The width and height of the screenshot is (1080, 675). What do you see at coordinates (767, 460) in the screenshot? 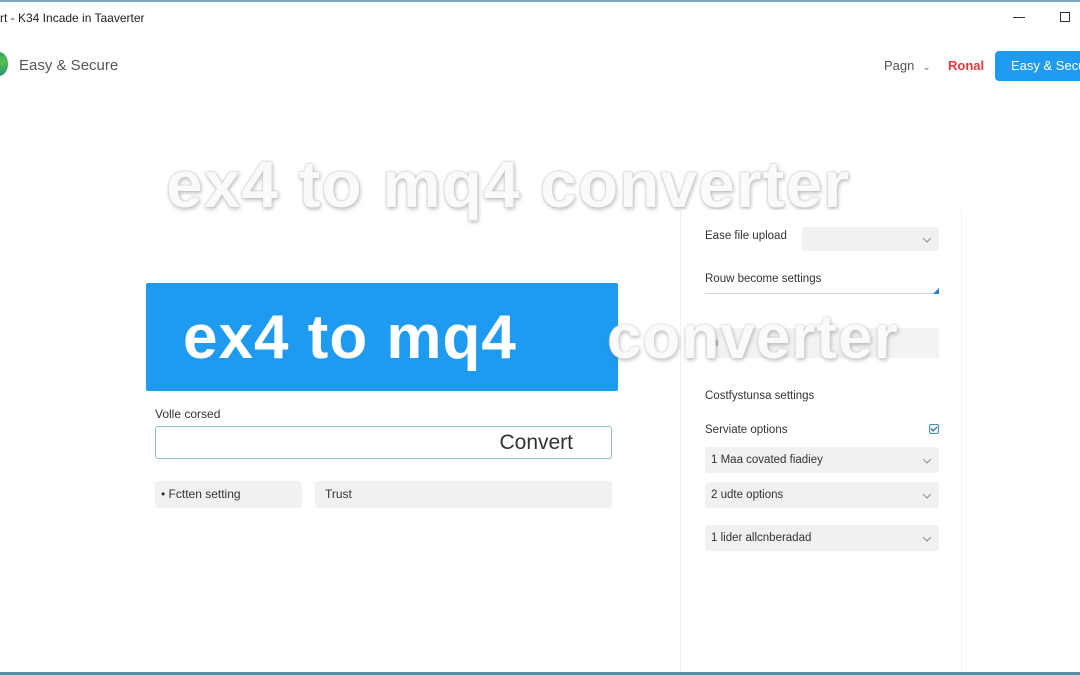
I see `dropdown-value: 1 Maa covated fiadiey` at bounding box center [767, 460].